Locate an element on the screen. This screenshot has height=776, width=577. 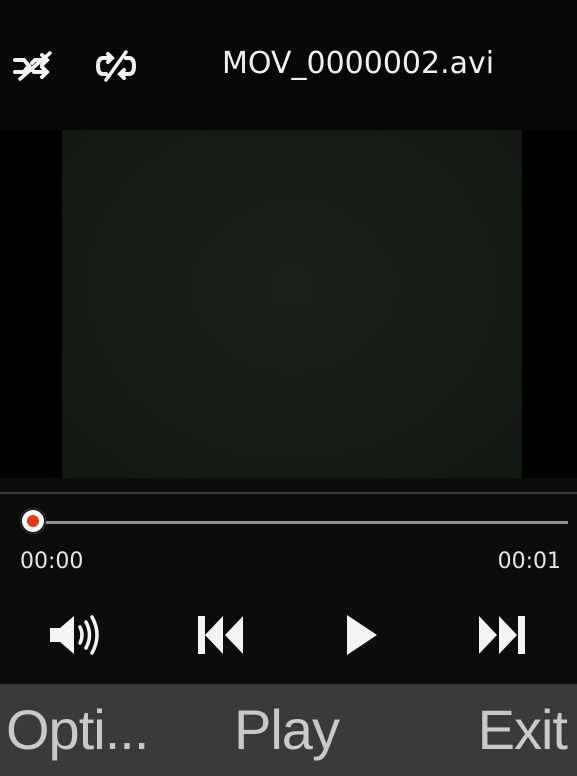
progress-track is located at coordinates (300, 522).